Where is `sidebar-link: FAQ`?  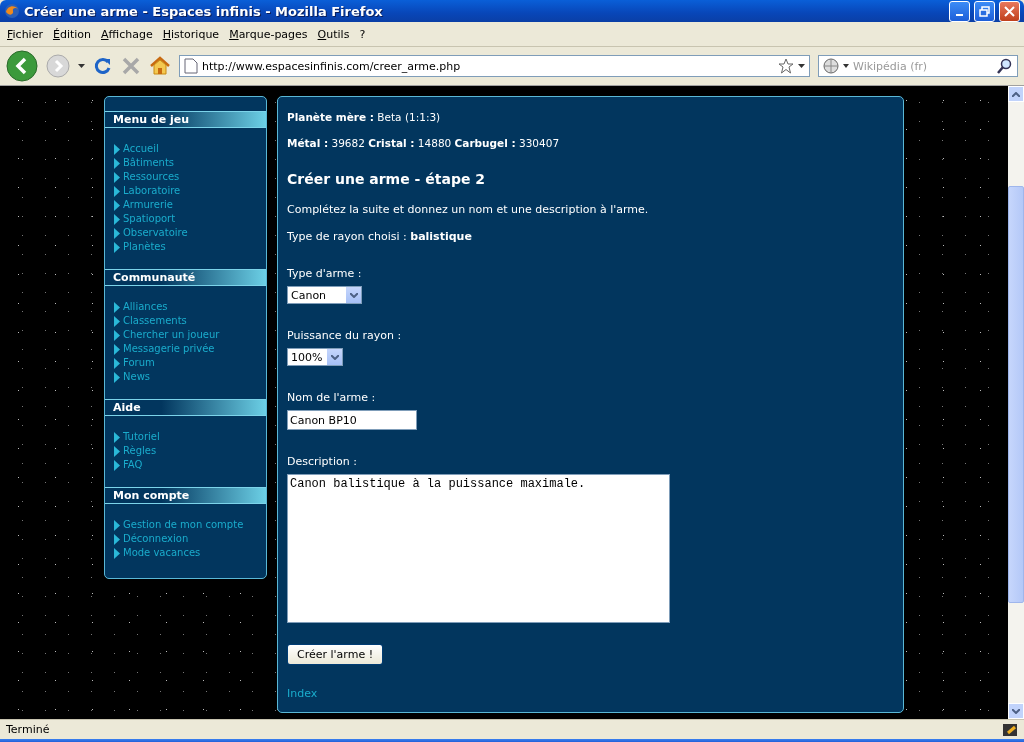 sidebar-link: FAQ is located at coordinates (133, 465).